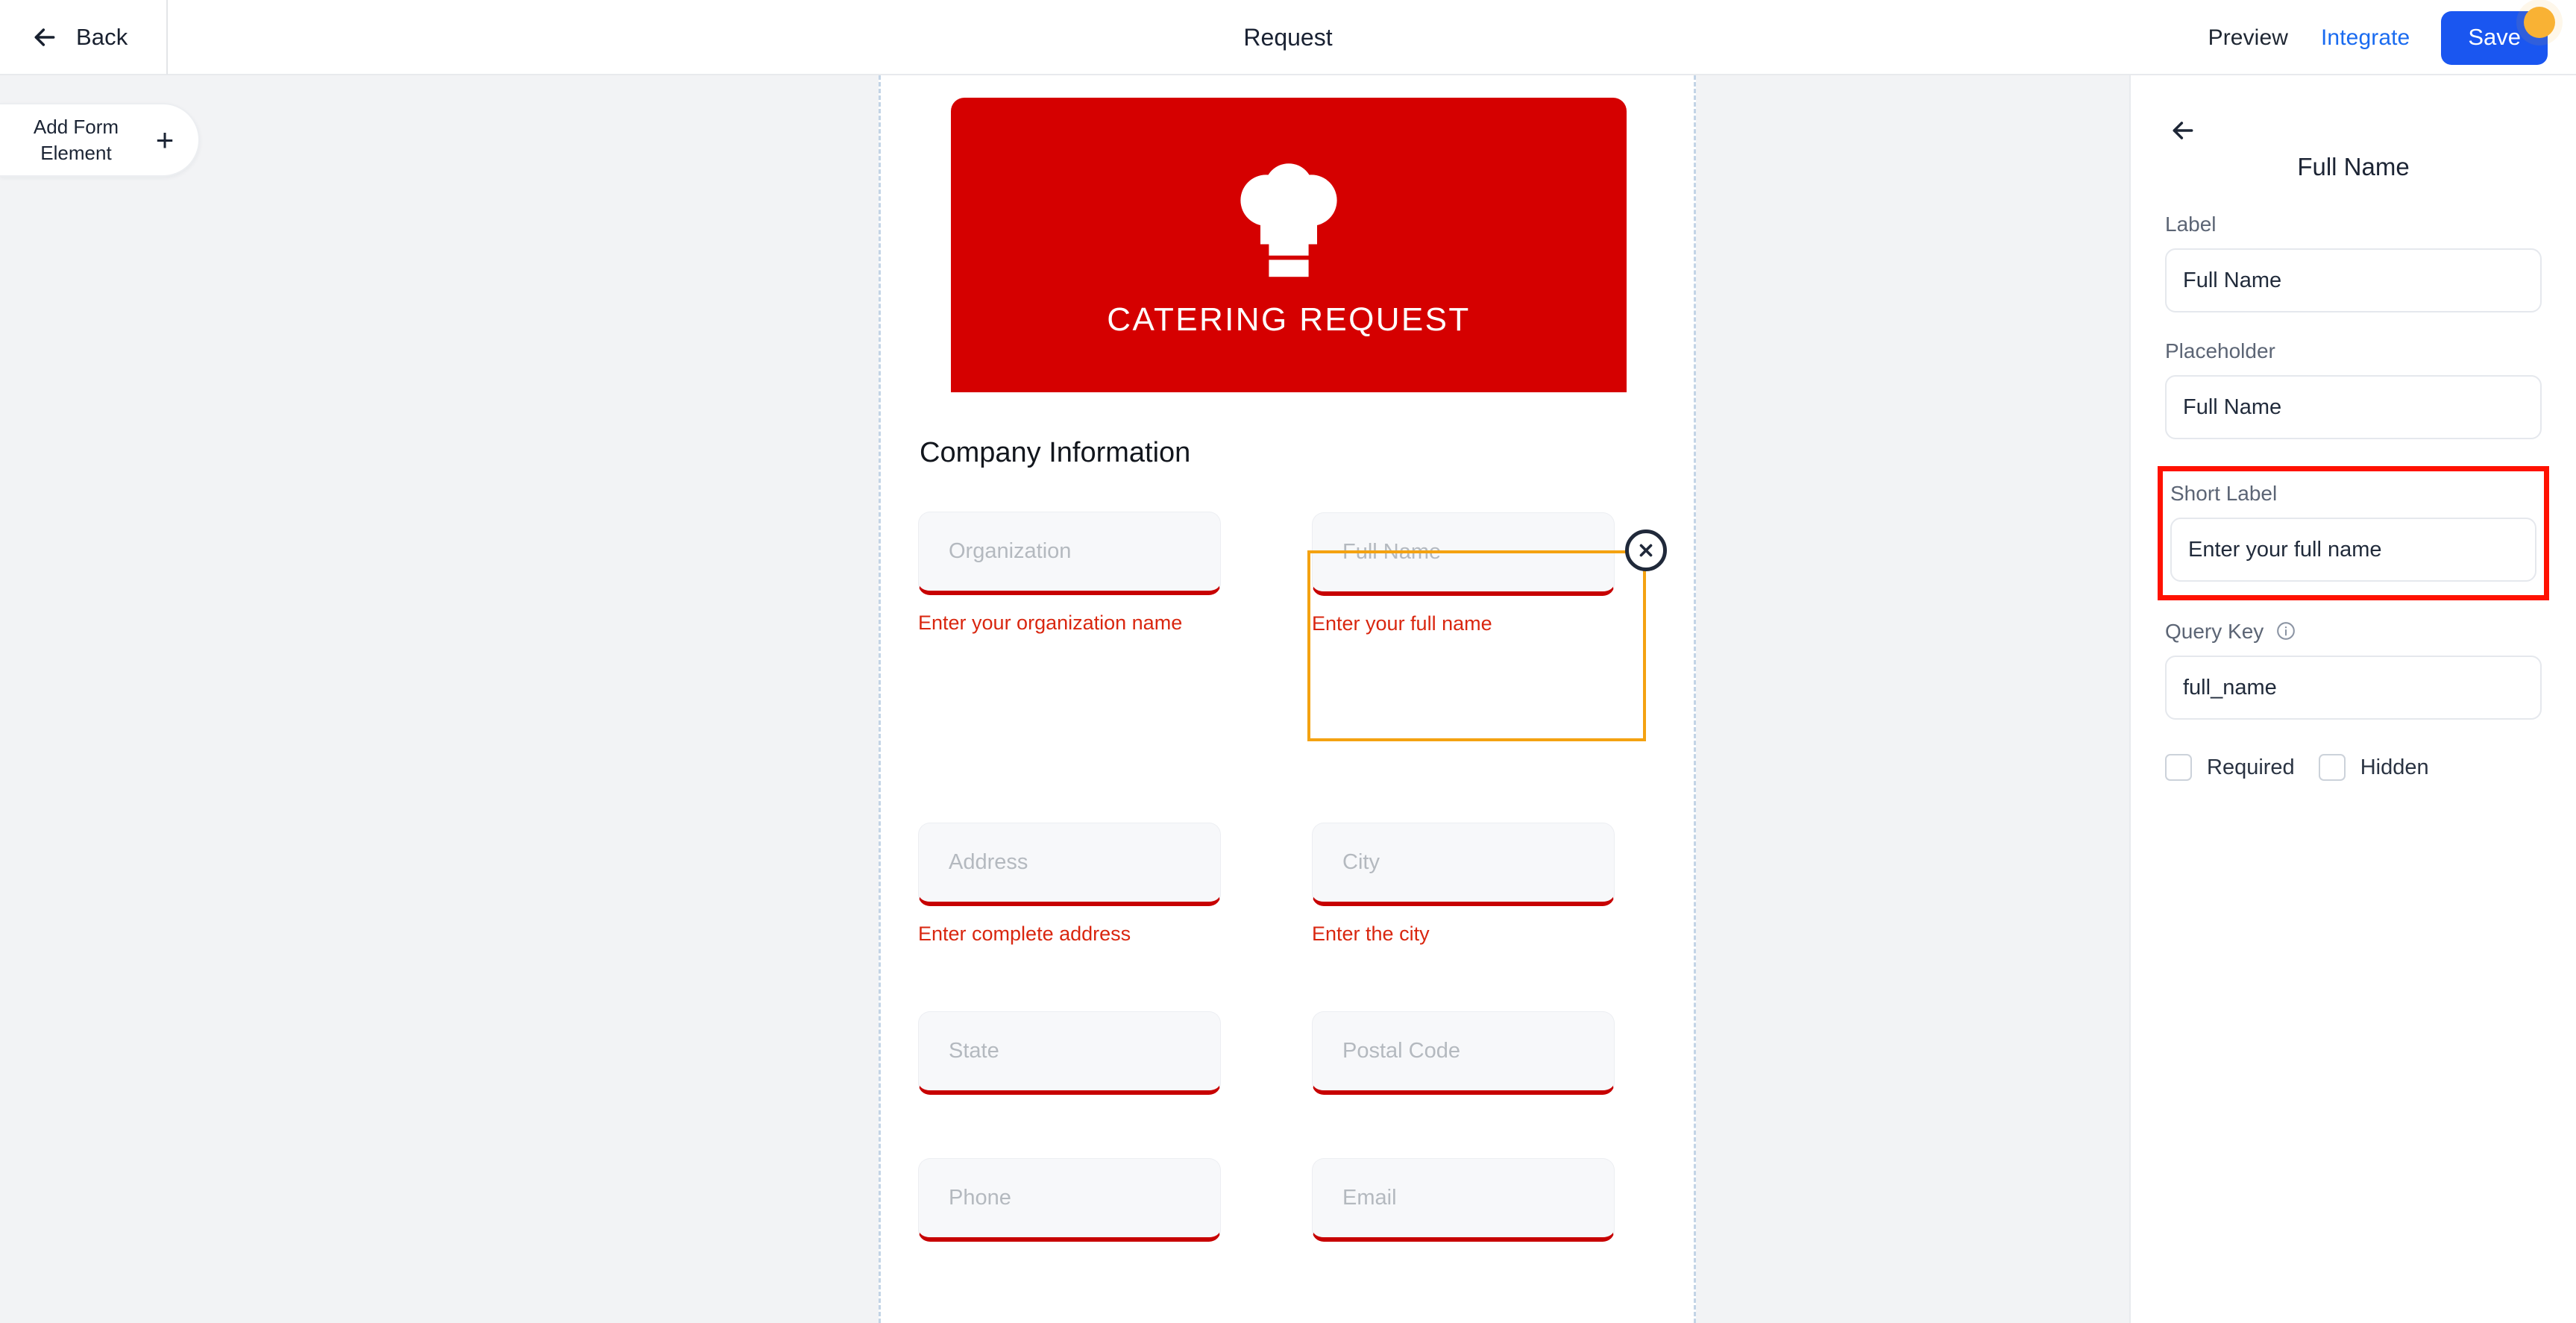  Describe the element at coordinates (2286, 631) in the screenshot. I see `info-icon` at that location.